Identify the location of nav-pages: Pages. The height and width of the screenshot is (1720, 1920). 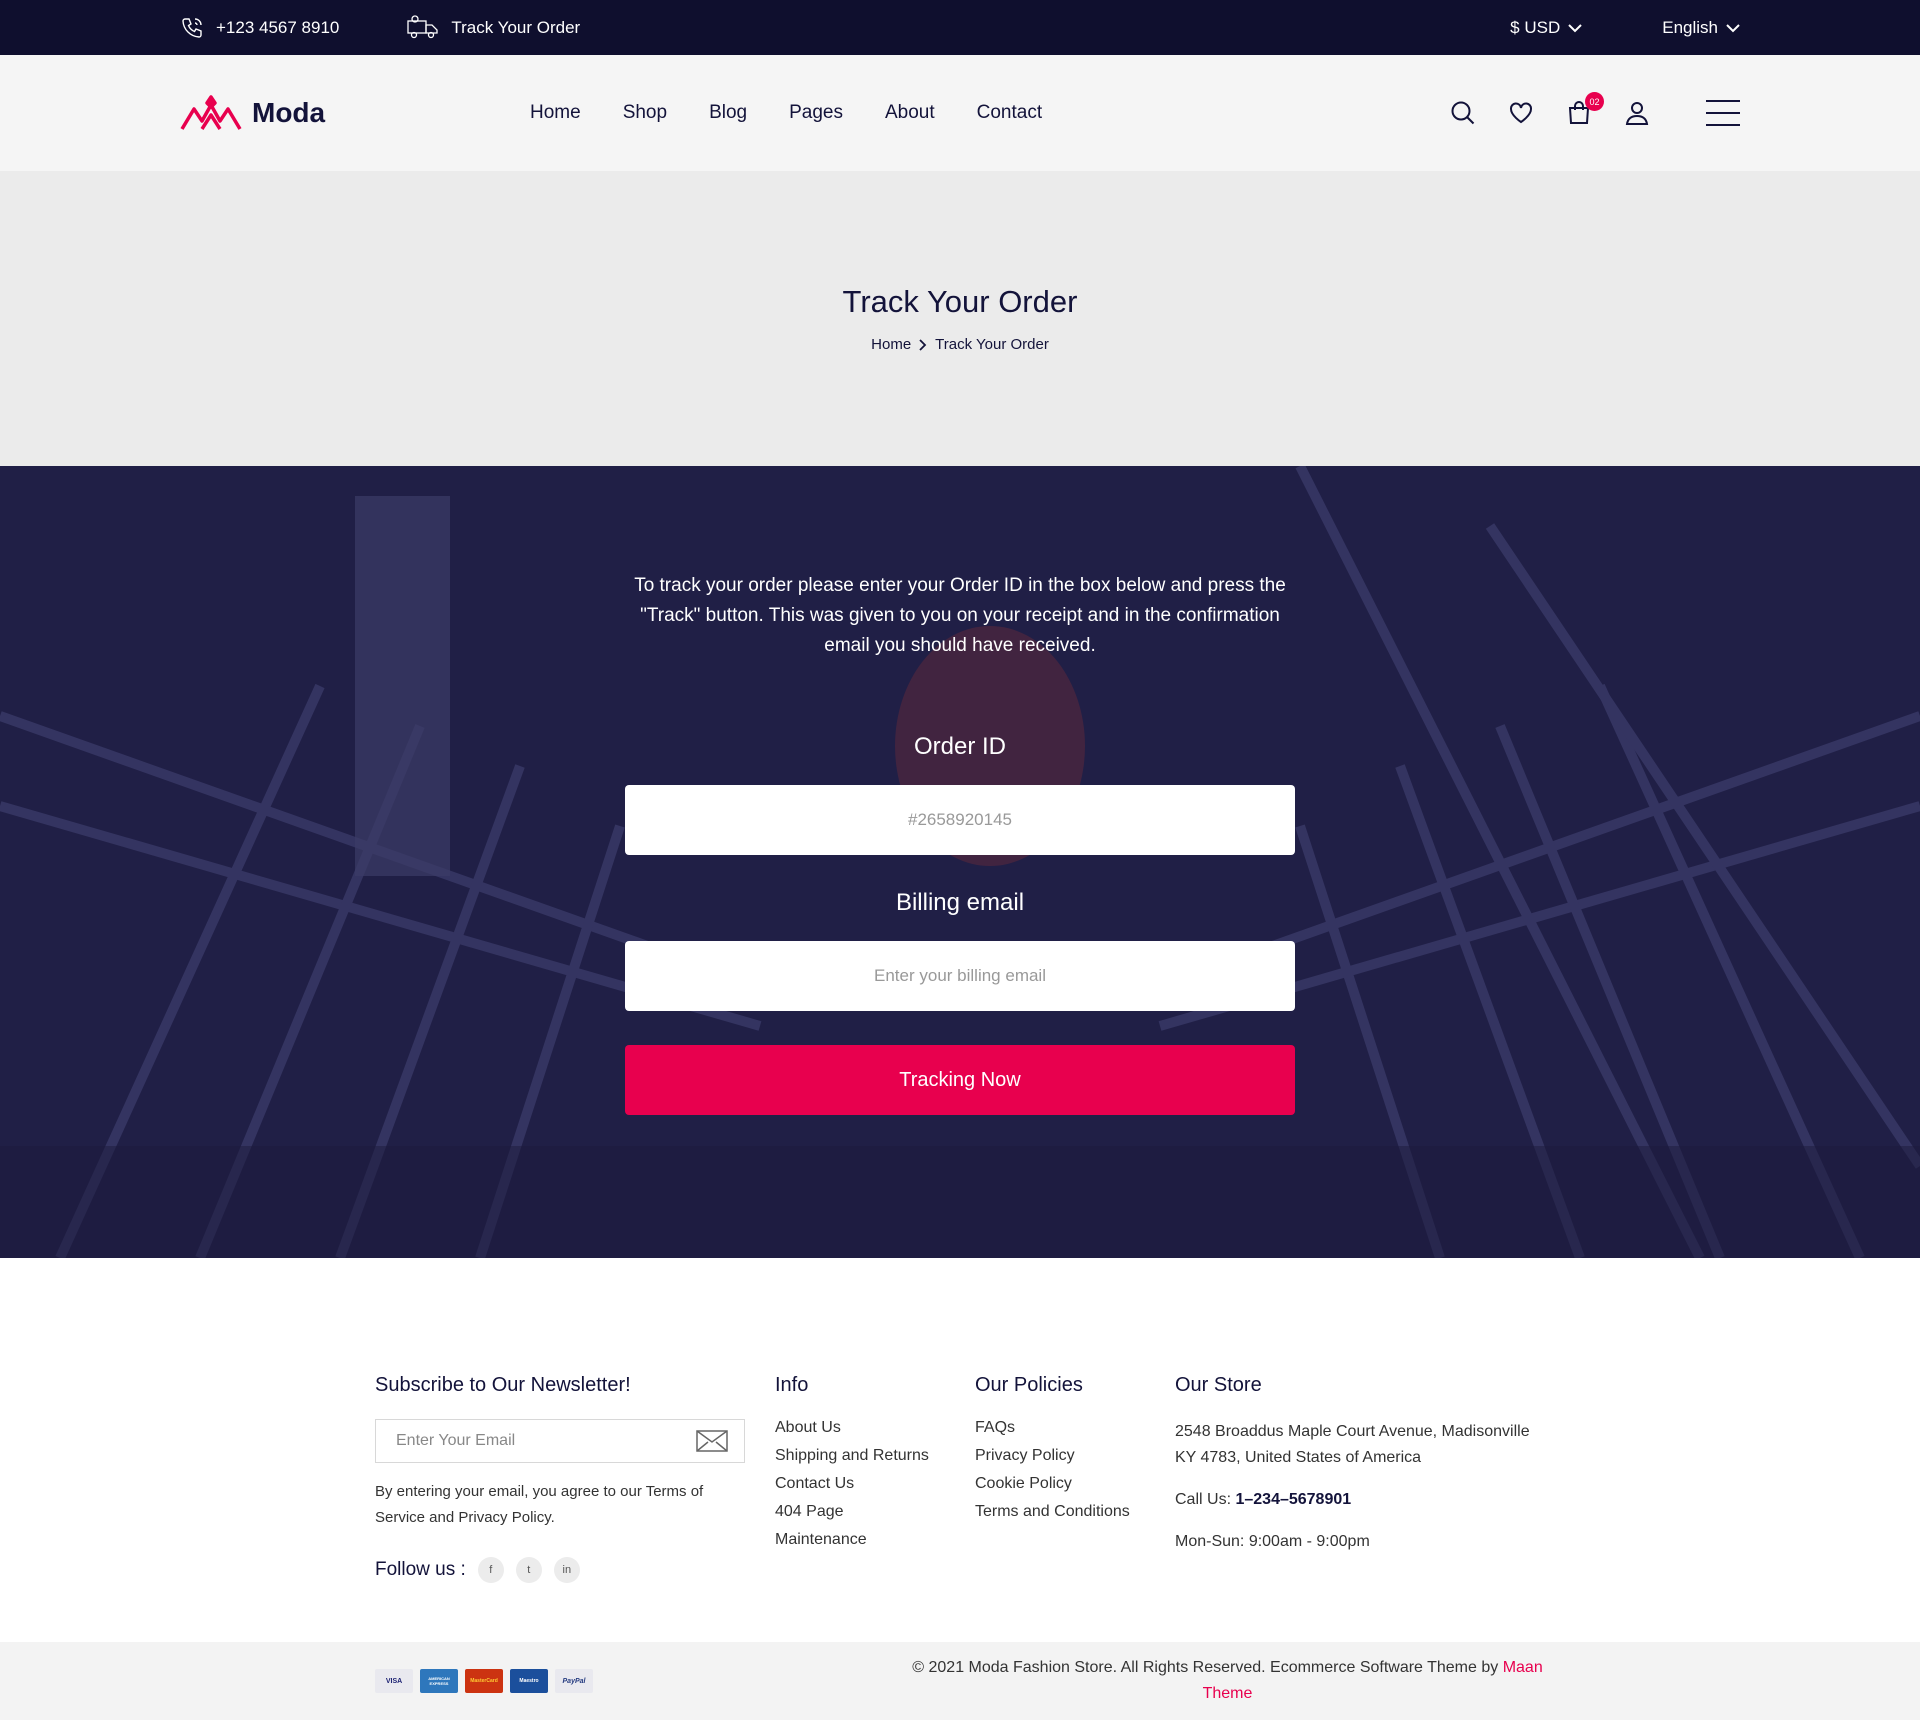
(816, 113).